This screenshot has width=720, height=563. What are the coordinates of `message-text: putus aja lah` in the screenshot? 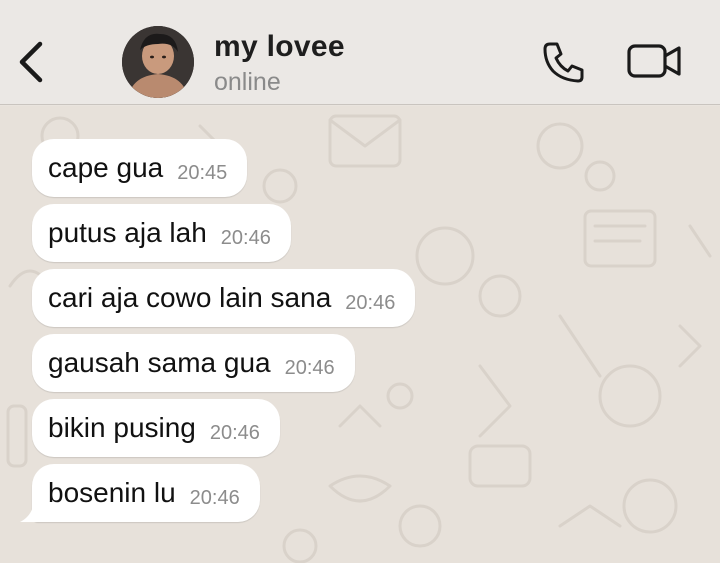 It's located at (127, 232).